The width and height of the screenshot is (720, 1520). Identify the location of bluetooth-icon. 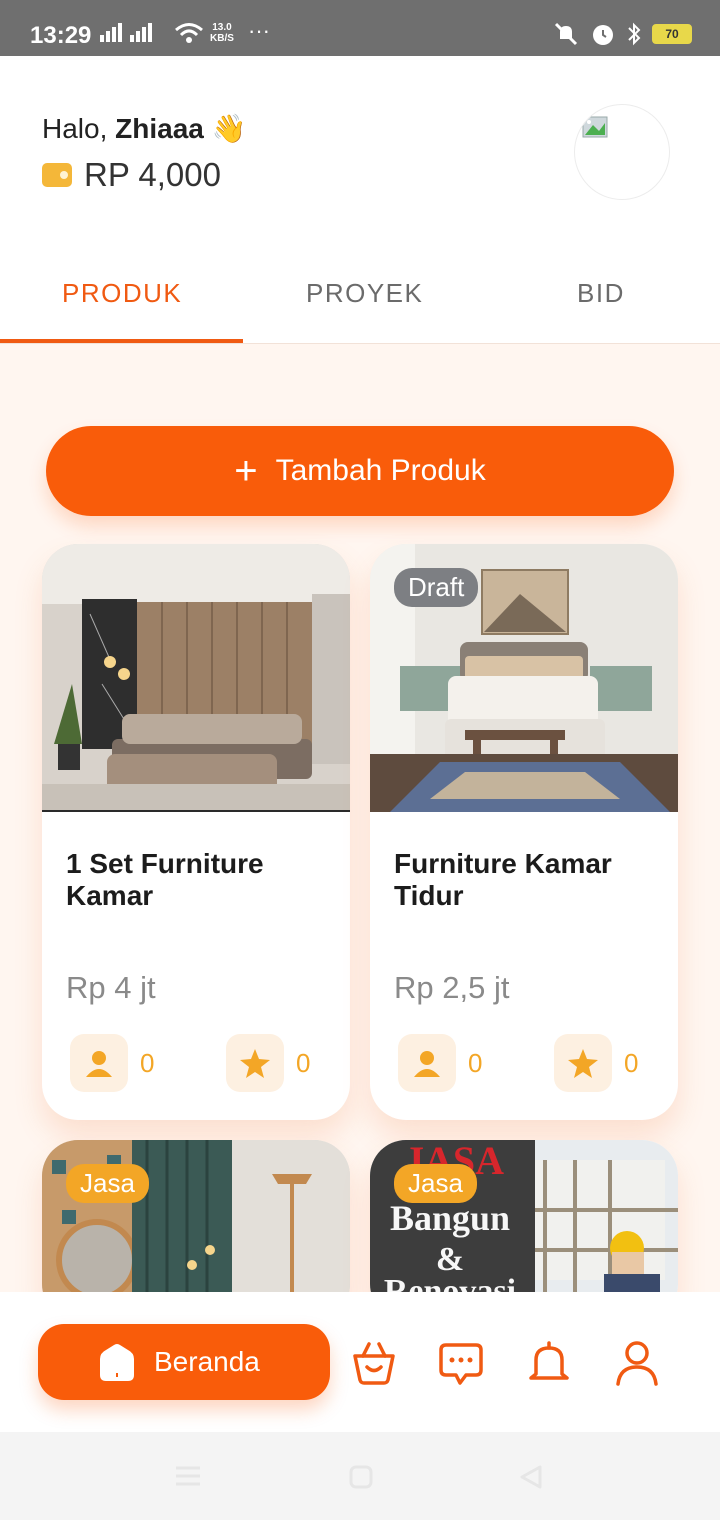
(634, 34).